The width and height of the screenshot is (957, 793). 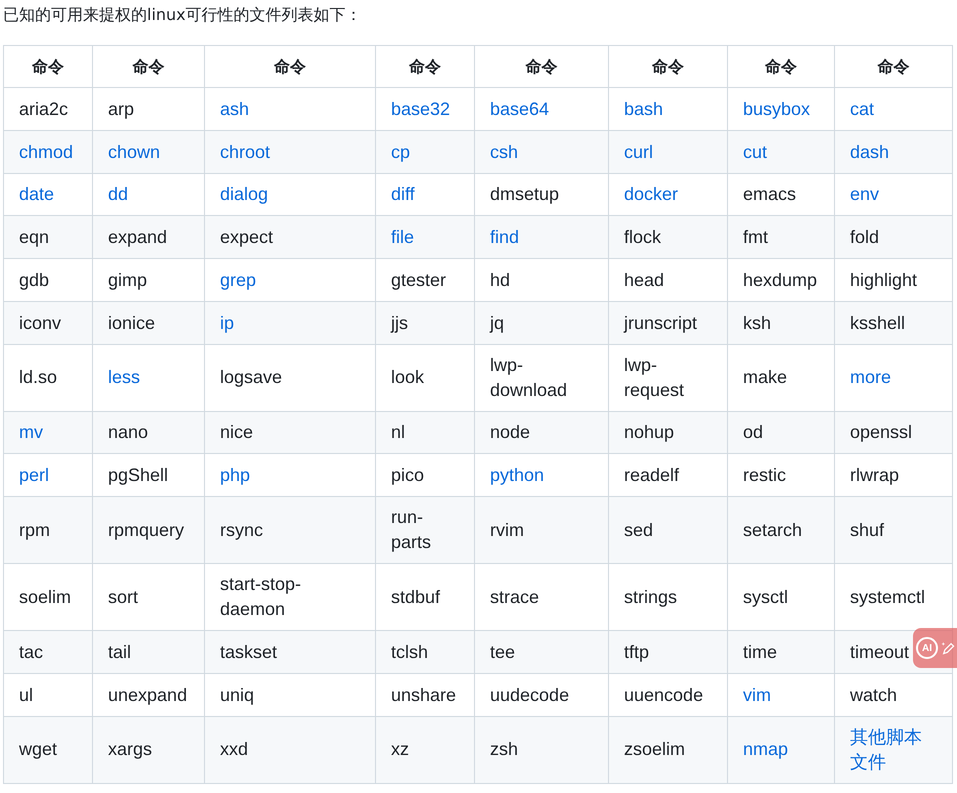 What do you see at coordinates (504, 750) in the screenshot?
I see `table-cell-text: zsh` at bounding box center [504, 750].